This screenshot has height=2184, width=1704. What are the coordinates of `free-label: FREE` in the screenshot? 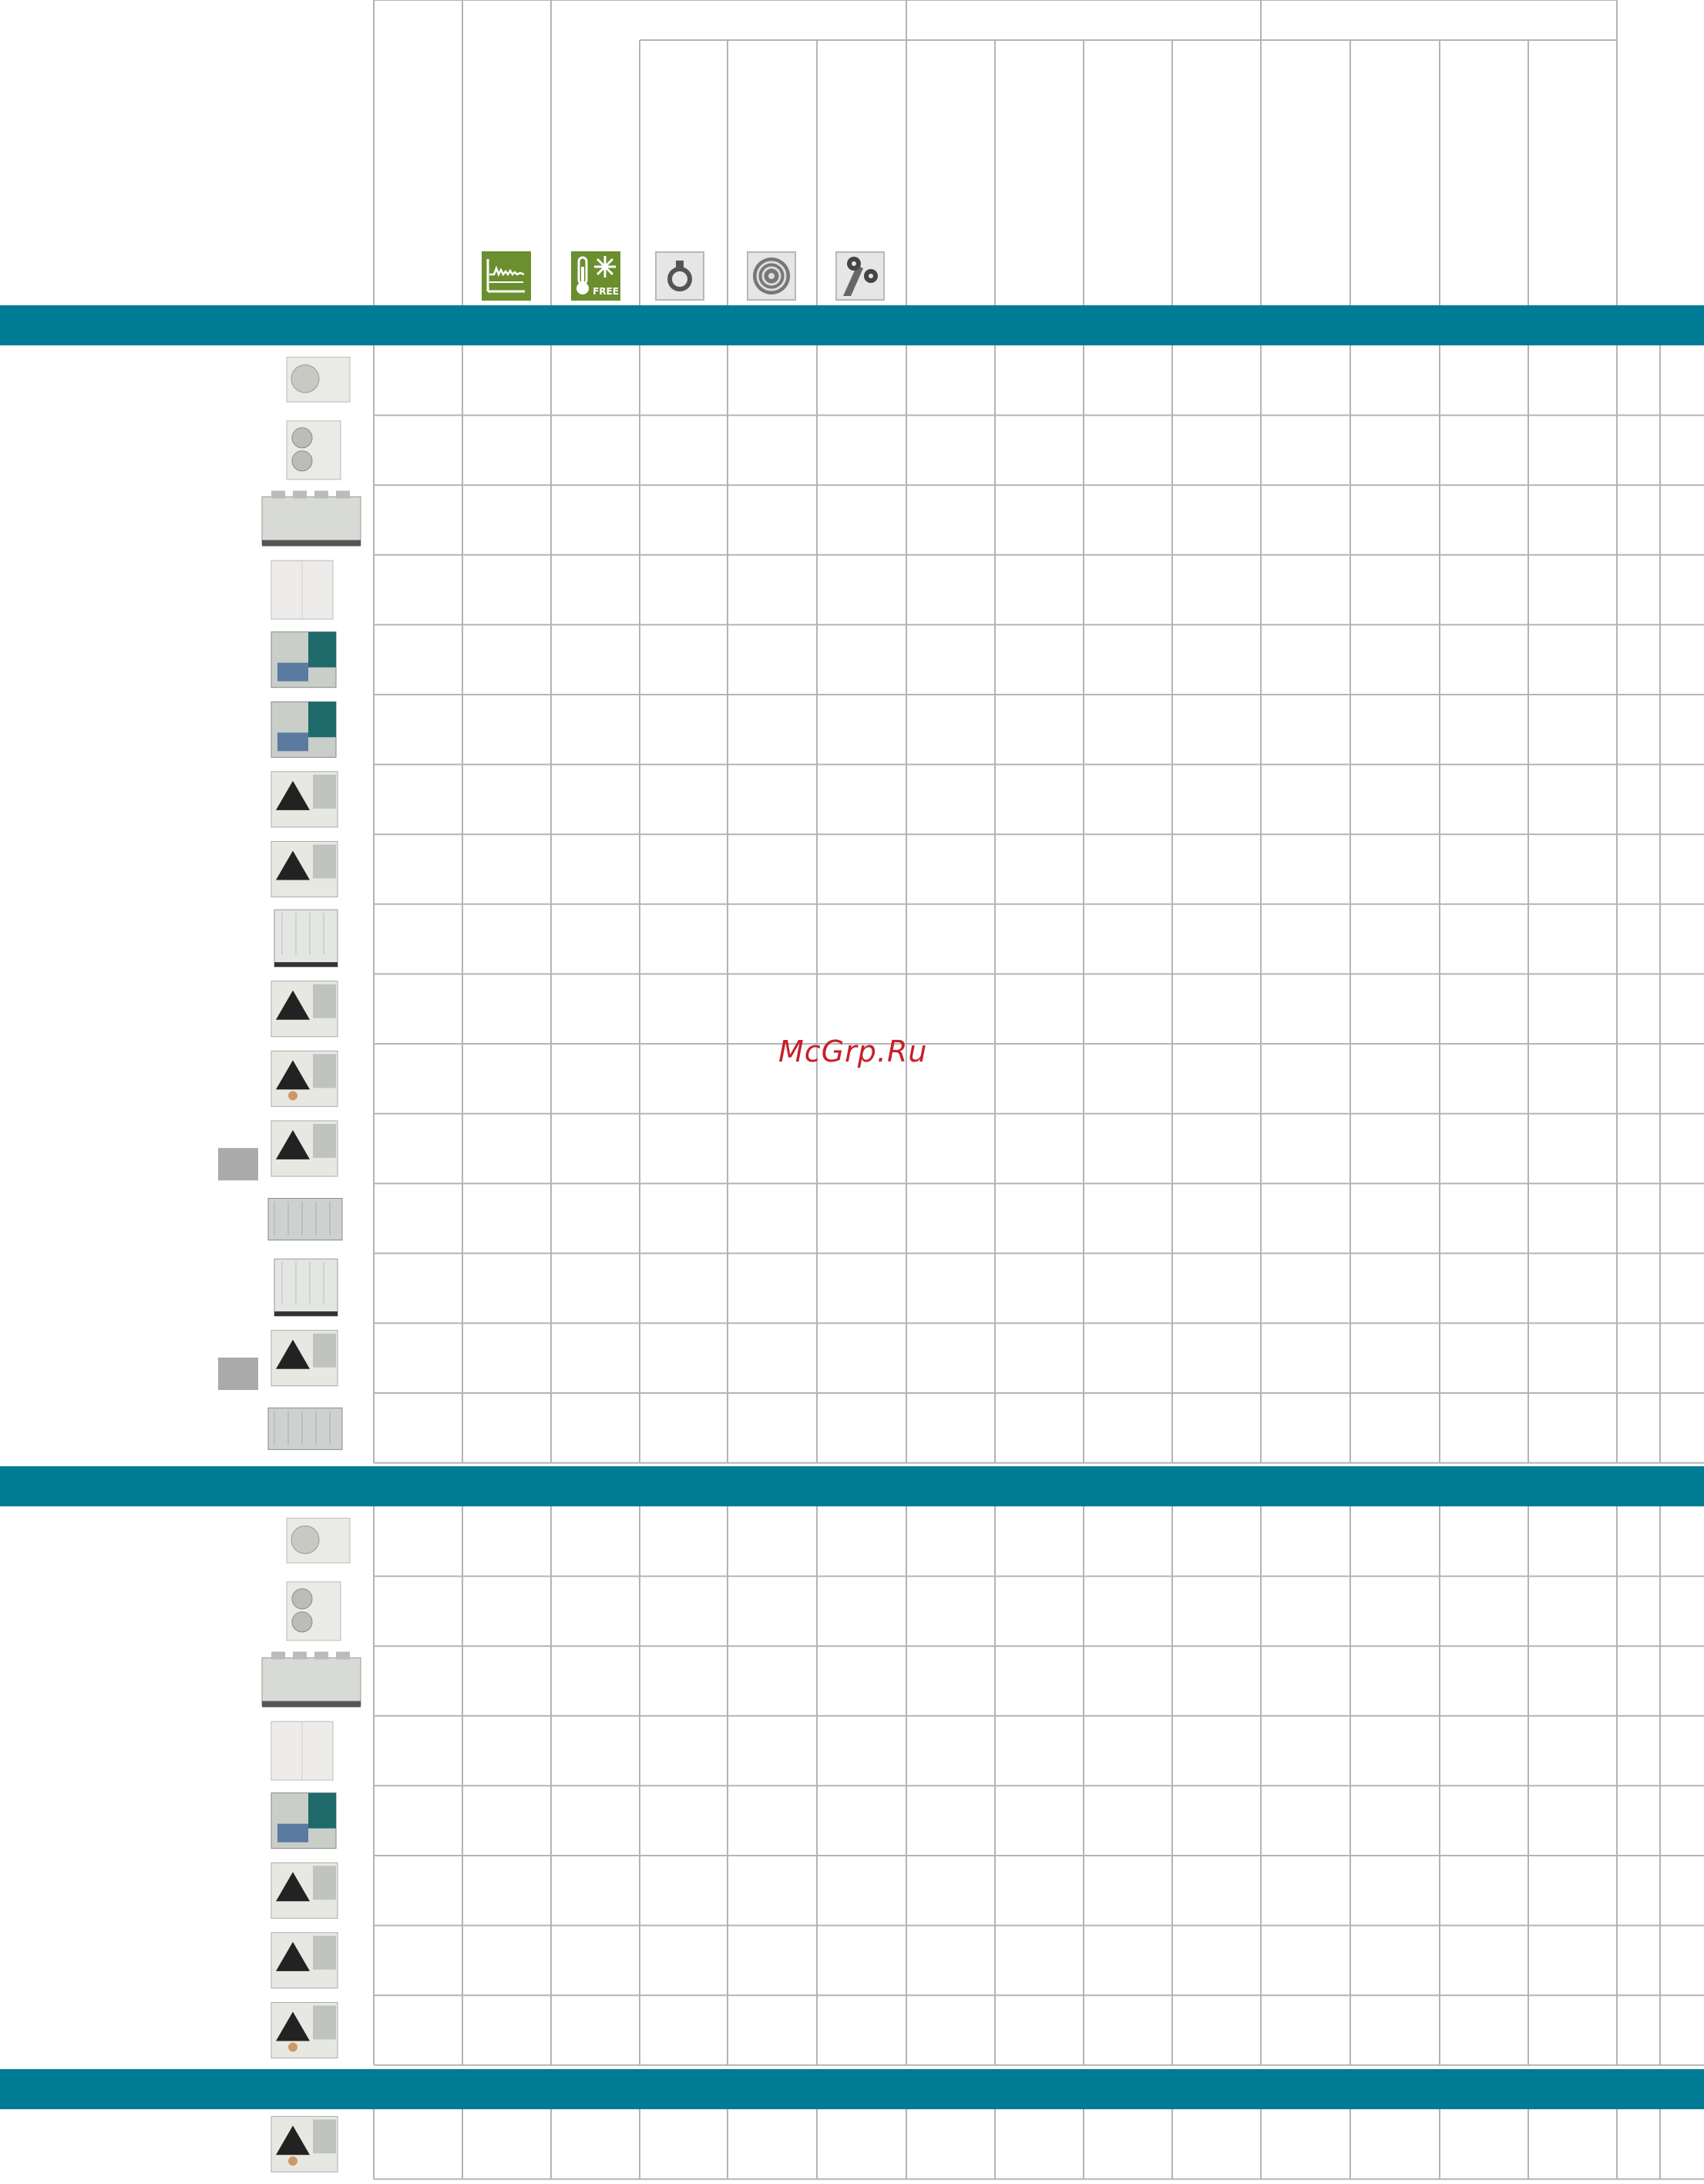 It's located at (606, 291).